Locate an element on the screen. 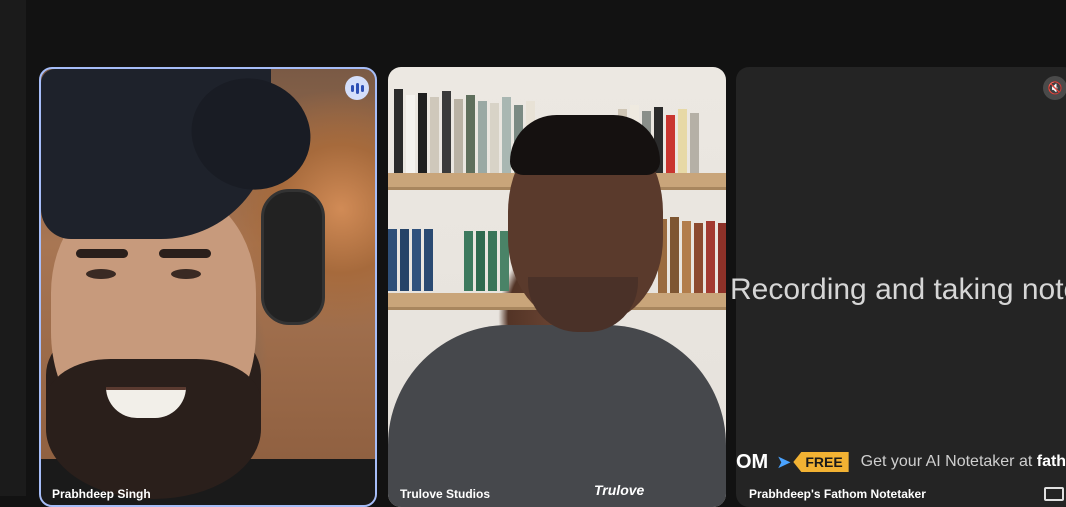  free-badge: FREE is located at coordinates (821, 462).